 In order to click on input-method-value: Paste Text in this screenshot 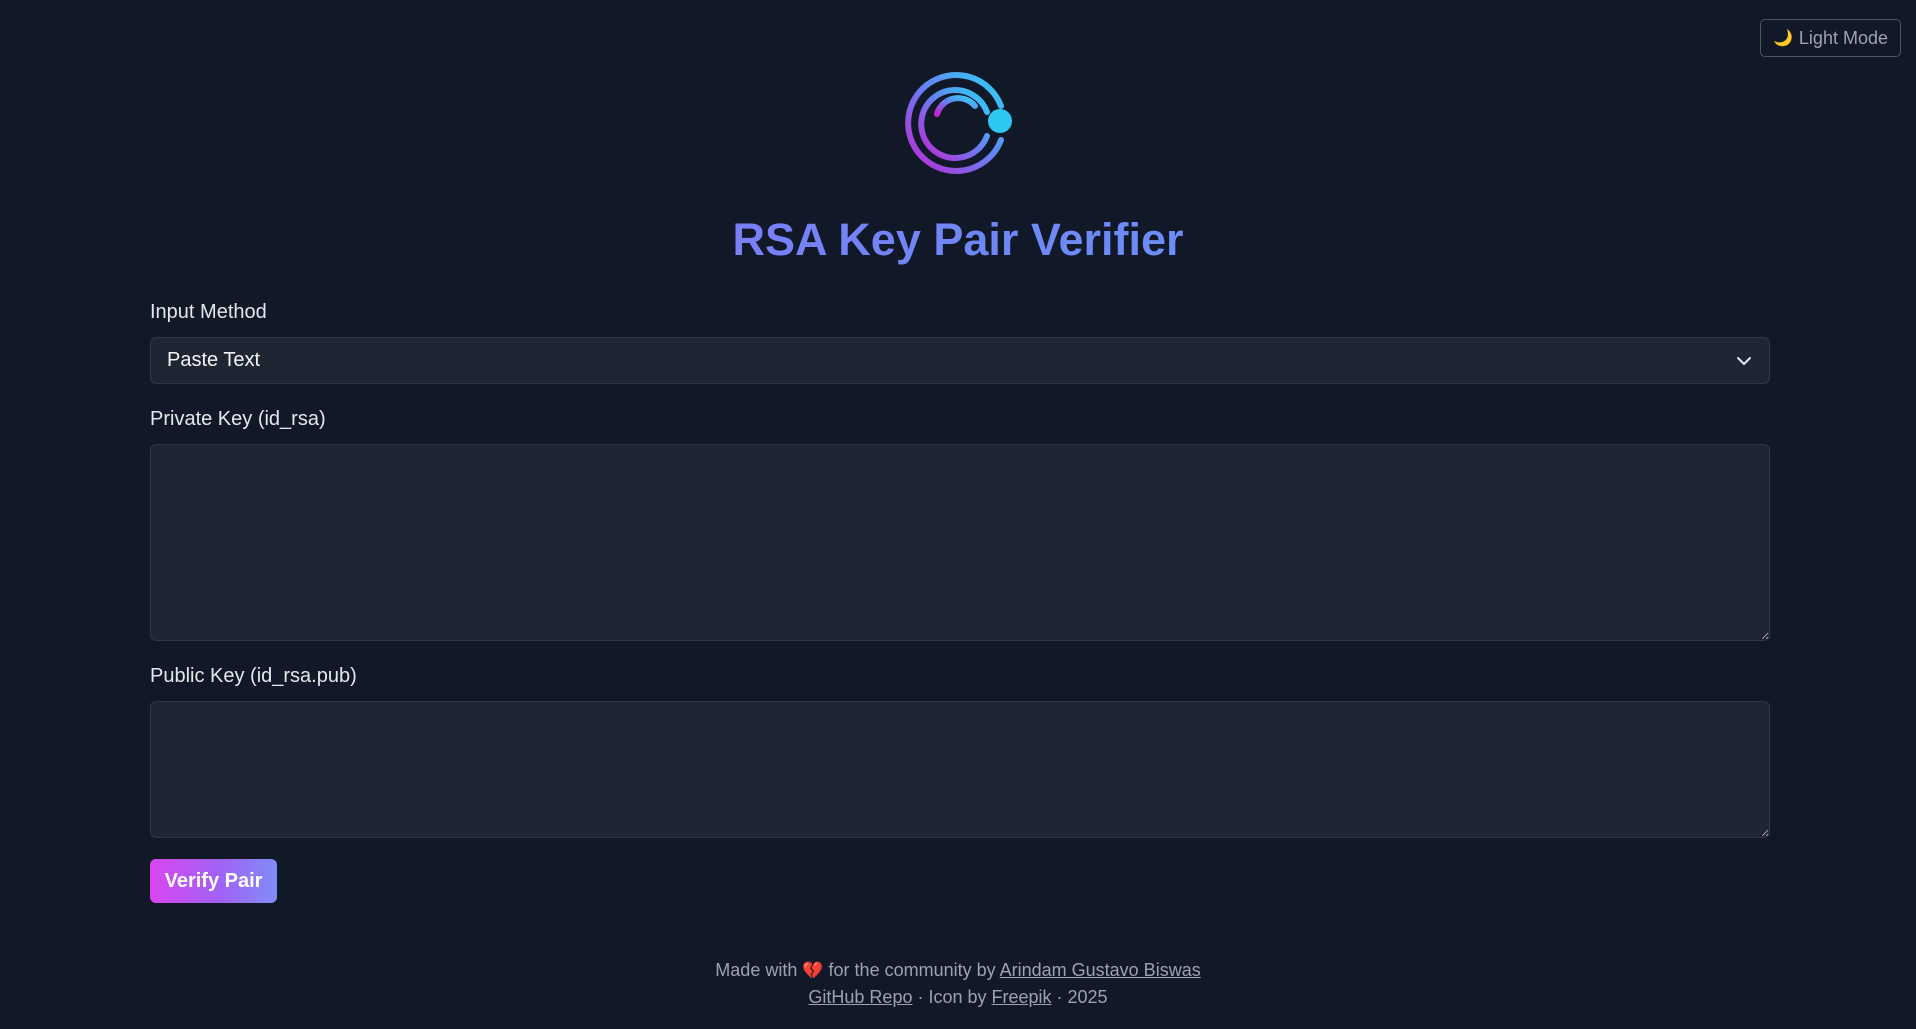, I will do `click(214, 360)`.